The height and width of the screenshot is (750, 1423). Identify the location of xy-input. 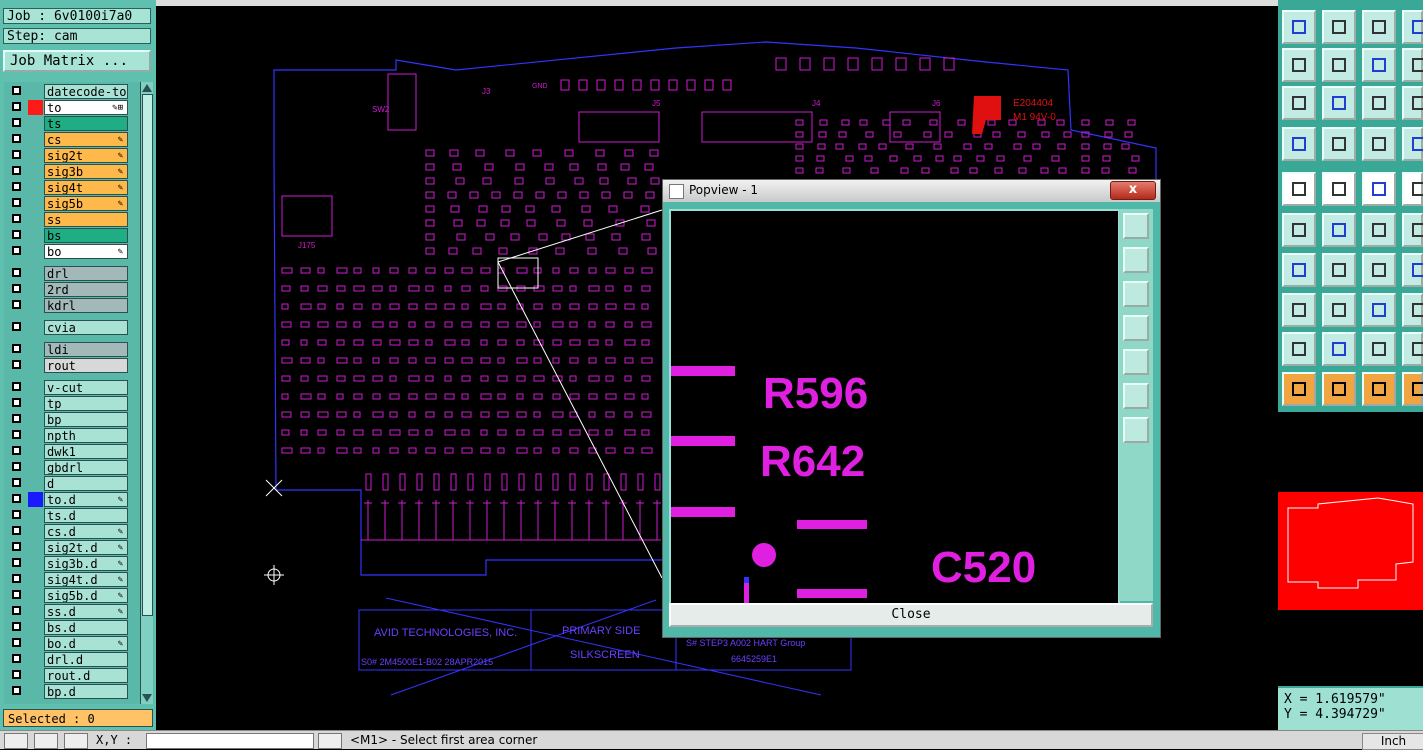
(230, 741).